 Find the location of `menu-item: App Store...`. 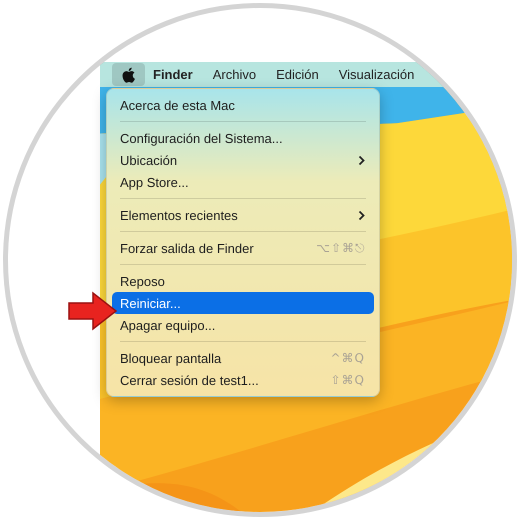

menu-item: App Store... is located at coordinates (243, 182).